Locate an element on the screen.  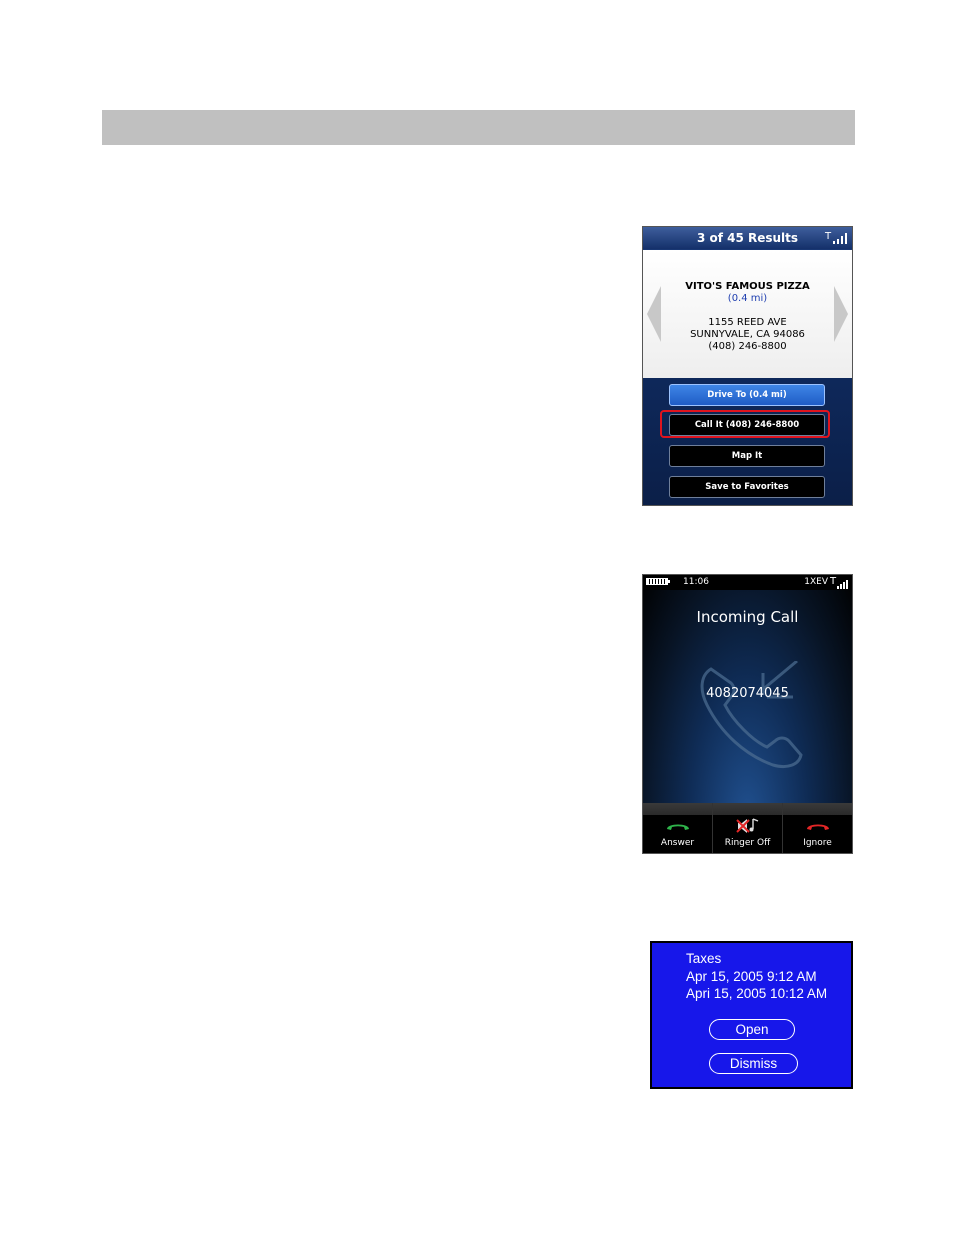
status-bar: 11:06 1XEV T is located at coordinates (747, 582).